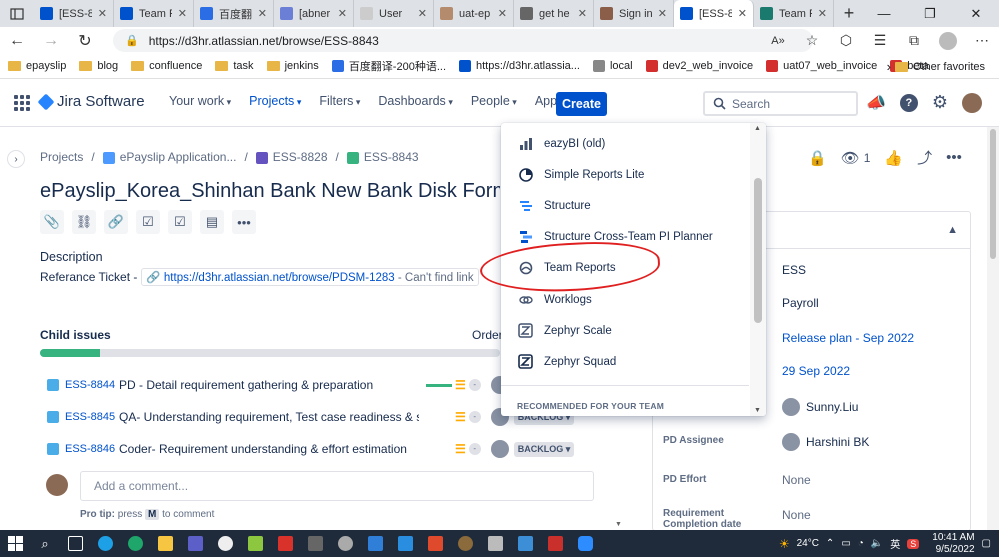 The image size is (999, 557). I want to click on nav-dashboards: Dashboards ▾, so click(415, 101).